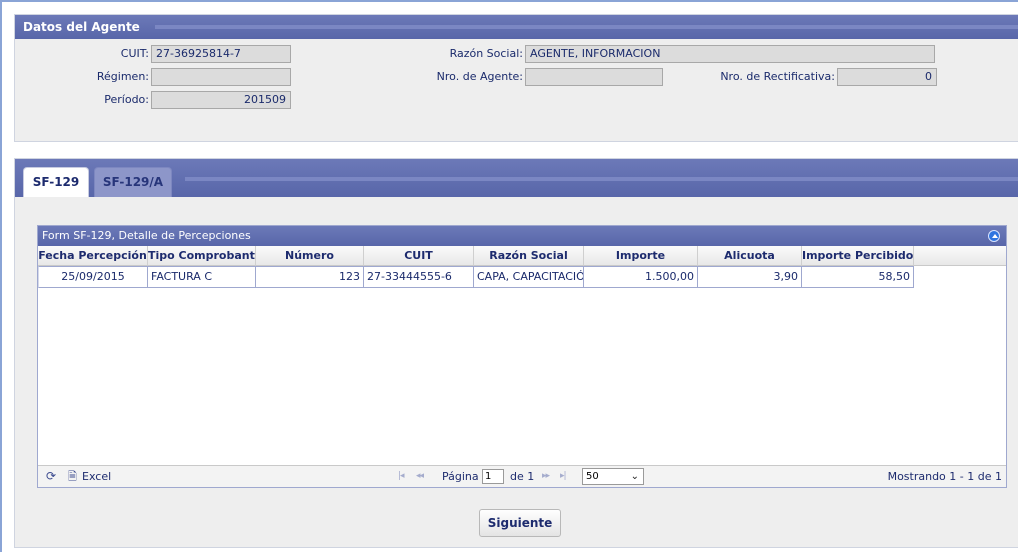  What do you see at coordinates (493, 476) in the screenshot?
I see `page-number-input: 1` at bounding box center [493, 476].